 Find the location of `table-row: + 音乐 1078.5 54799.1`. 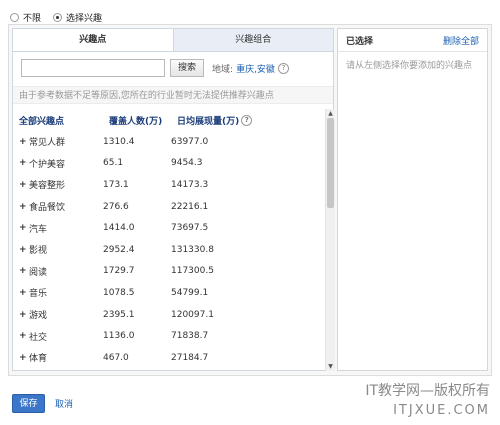

table-row: + 音乐 1078.5 54799.1 is located at coordinates (168, 293).